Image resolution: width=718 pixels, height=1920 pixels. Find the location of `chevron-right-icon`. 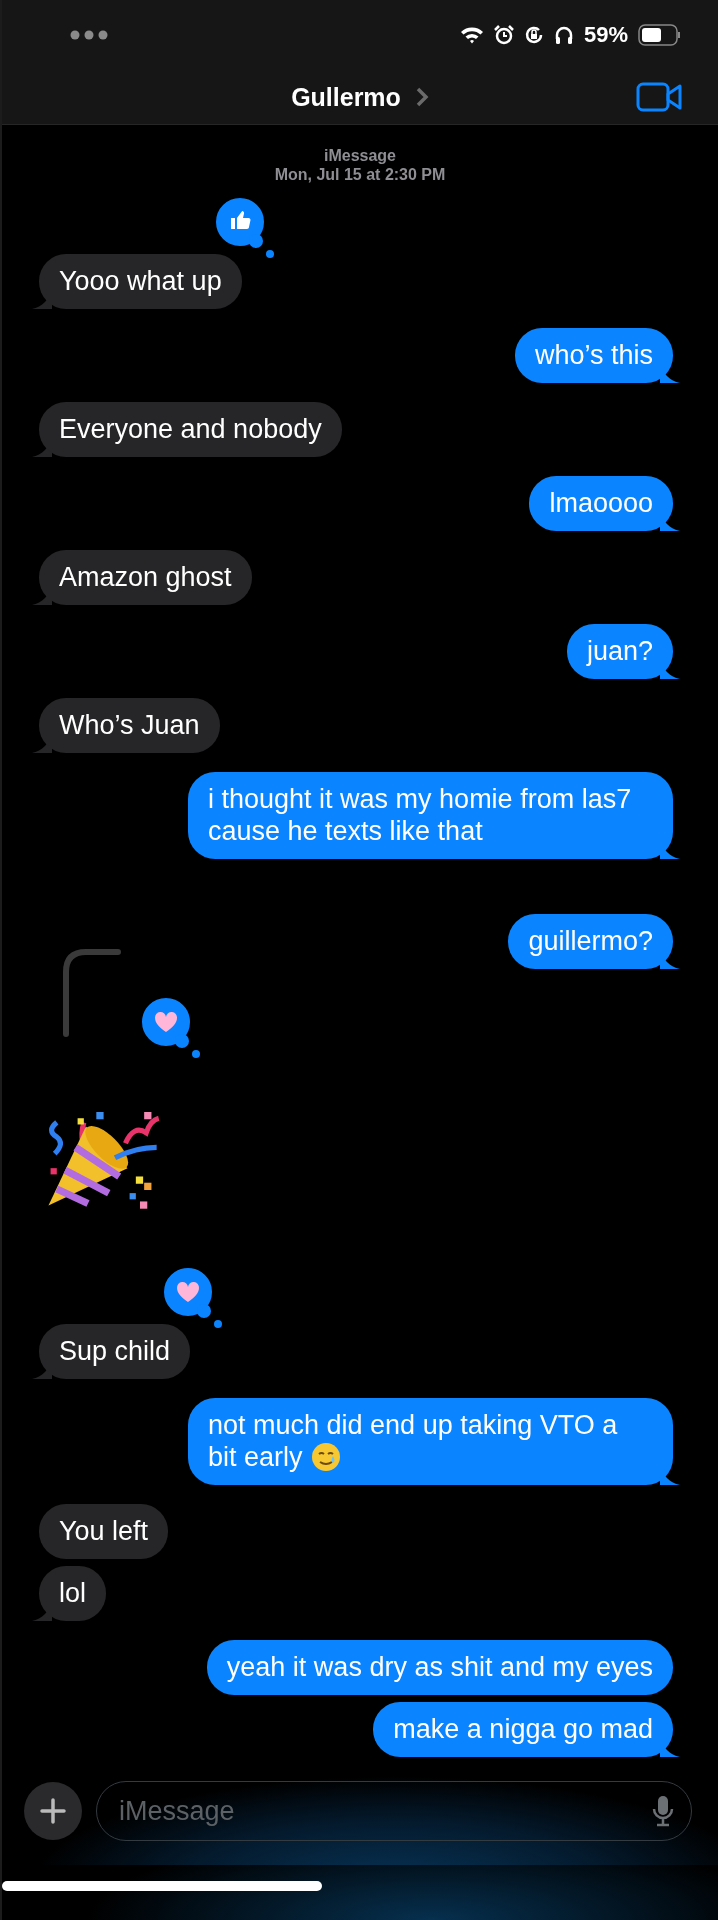

chevron-right-icon is located at coordinates (421, 97).